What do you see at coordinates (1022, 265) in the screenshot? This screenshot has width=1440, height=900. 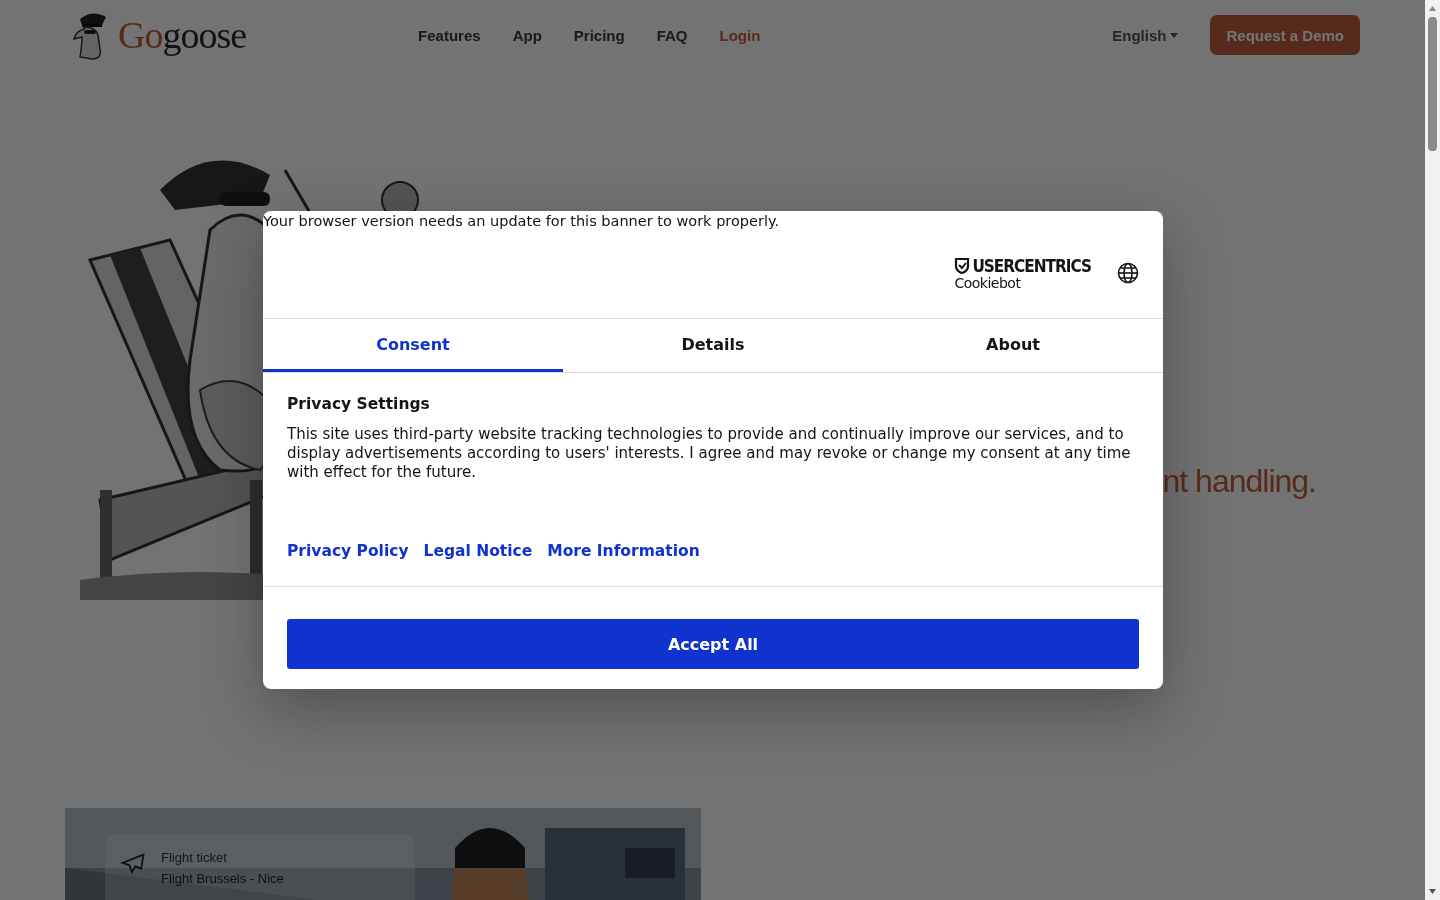 I see `brand-logo: USERCENTRICS` at bounding box center [1022, 265].